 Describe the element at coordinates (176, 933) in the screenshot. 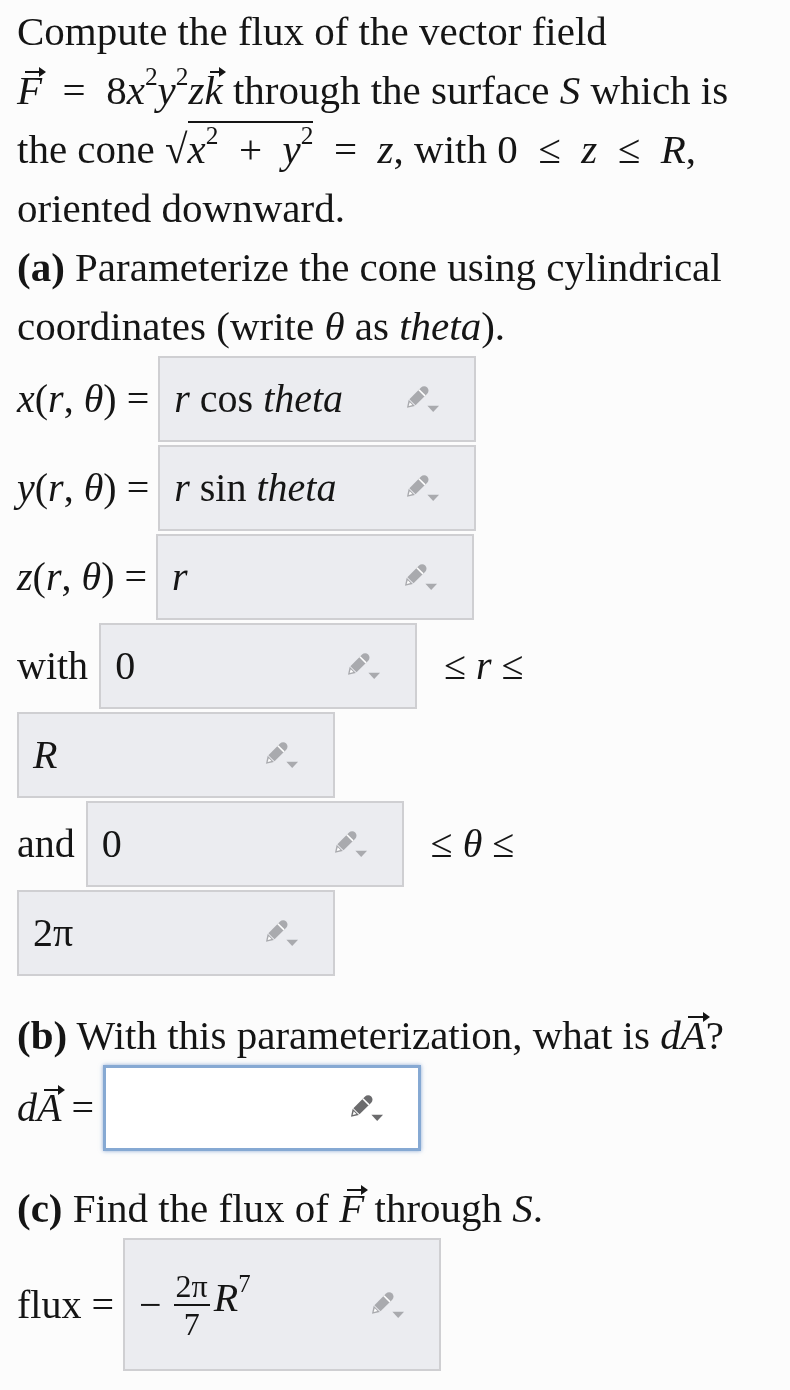

I see `answer-field: 2π` at that location.